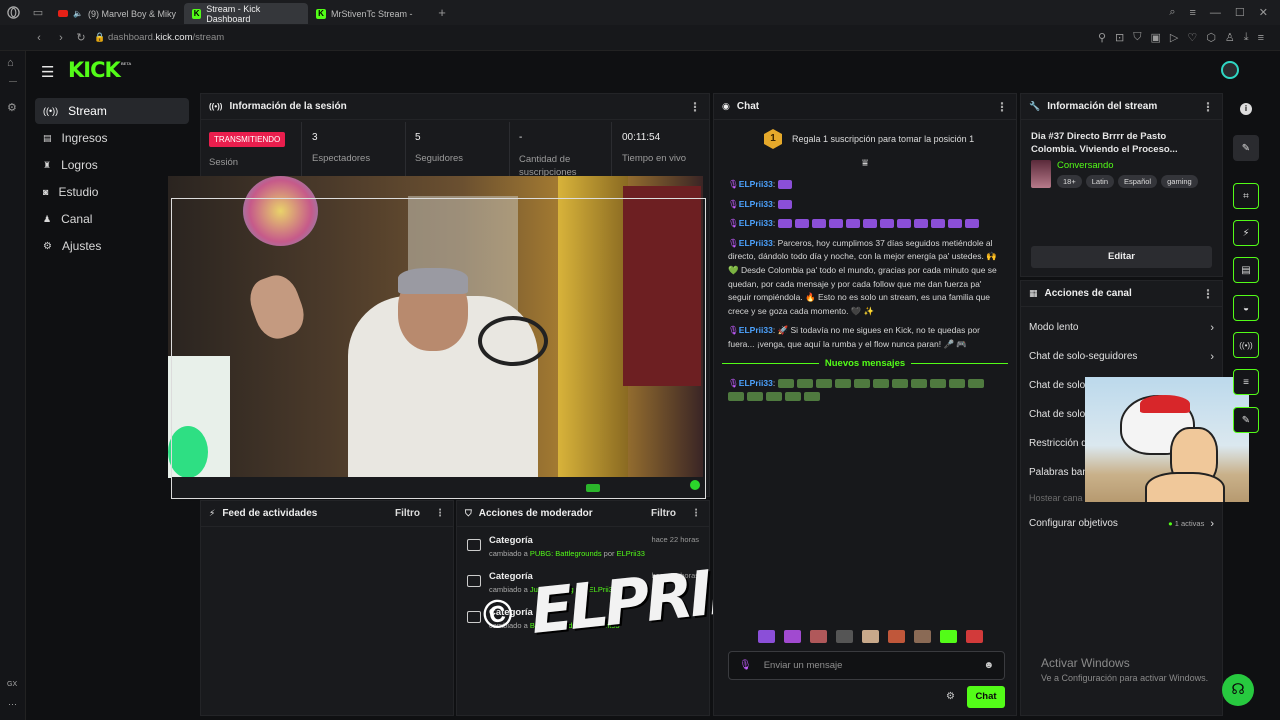  Describe the element at coordinates (47, 218) in the screenshot. I see `channel-icon: ♟` at that location.